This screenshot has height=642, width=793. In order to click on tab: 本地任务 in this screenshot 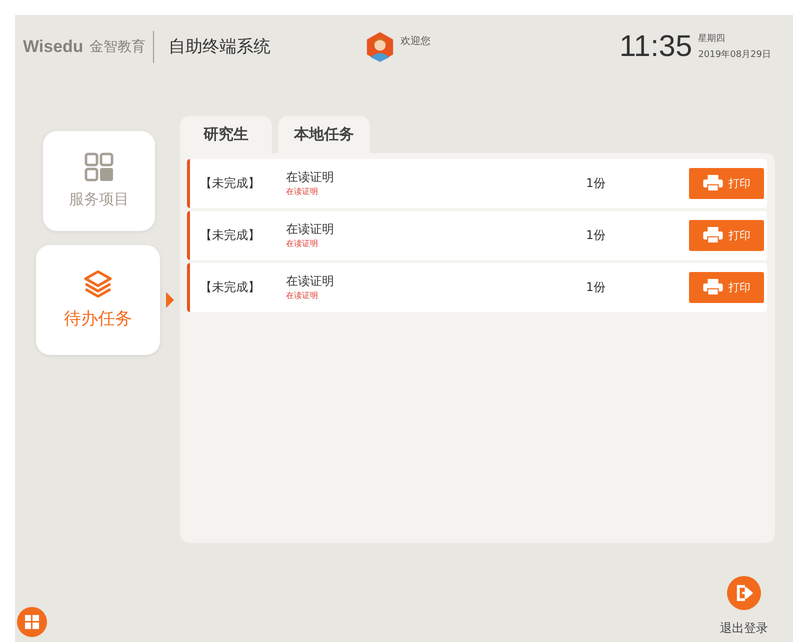, I will do `click(324, 134)`.